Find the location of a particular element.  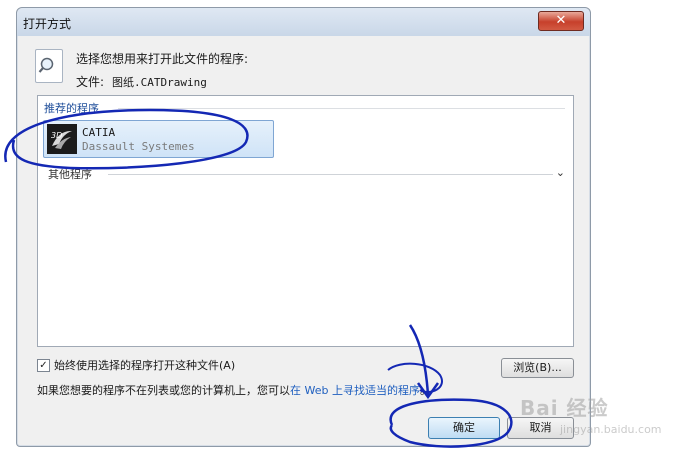

ok-button: 确定 is located at coordinates (464, 428).